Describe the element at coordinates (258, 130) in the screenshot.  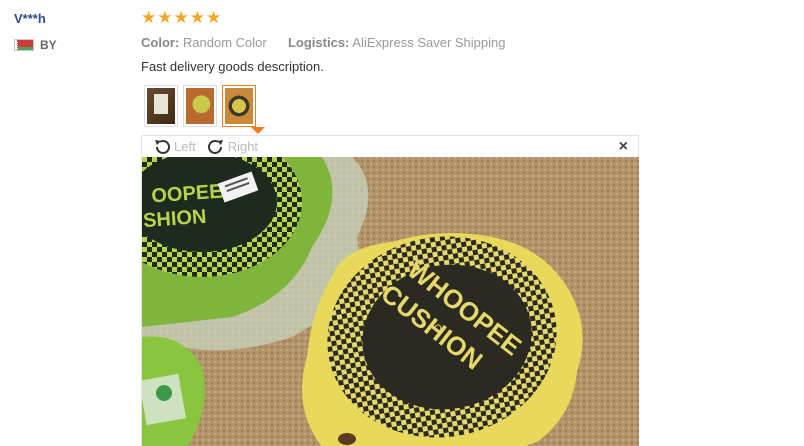
I see `active-thumb-indicator` at that location.